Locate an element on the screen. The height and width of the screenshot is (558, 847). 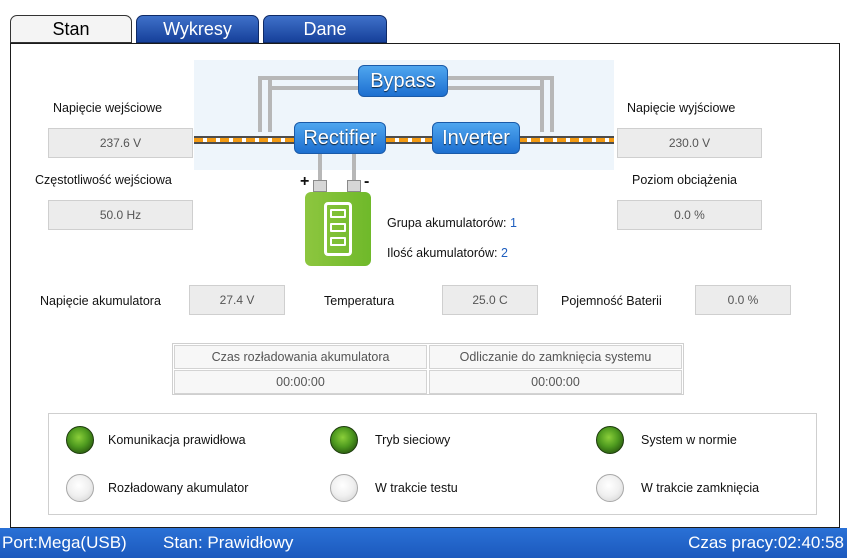
temperature-label: Temperatura is located at coordinates (359, 301).